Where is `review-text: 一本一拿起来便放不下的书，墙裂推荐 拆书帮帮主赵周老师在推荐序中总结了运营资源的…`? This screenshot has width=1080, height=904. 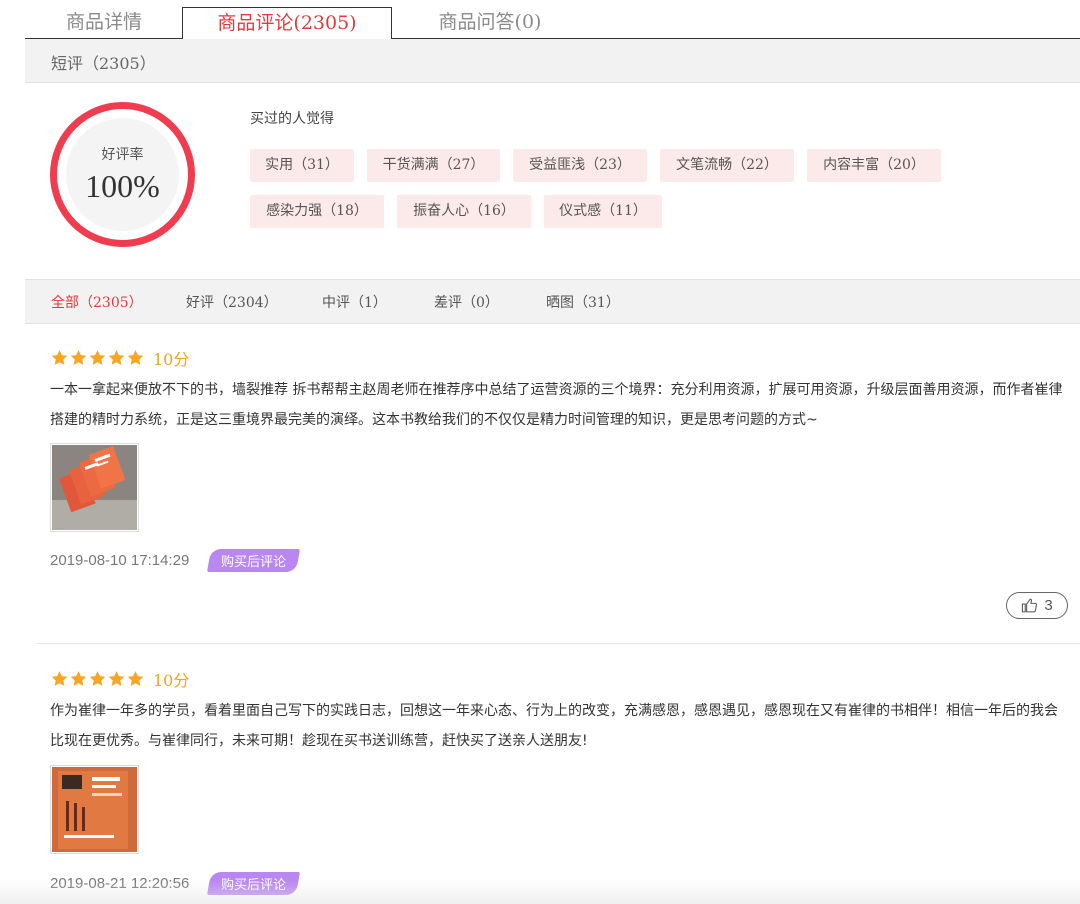
review-text: 一本一拿起来便放不下的书，墙裂推荐 拆书帮帮主赵周老师在推荐序中总结了运营资源的… is located at coordinates (556, 405).